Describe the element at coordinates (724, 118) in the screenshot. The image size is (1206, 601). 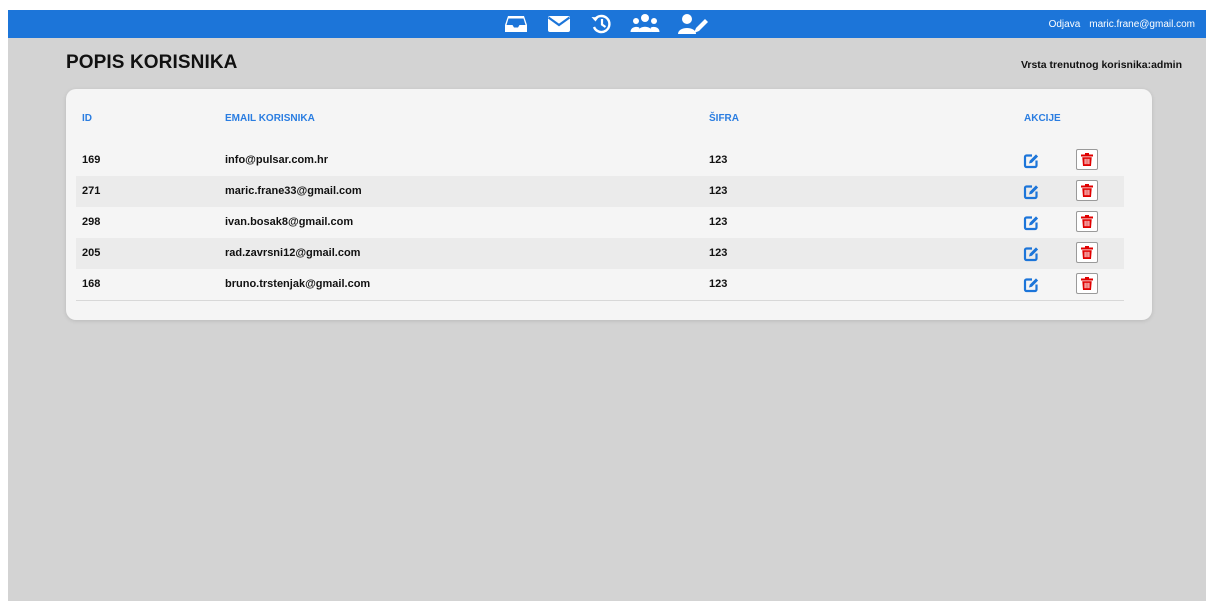
I see `column-header-password: ŠIFRA` at that location.